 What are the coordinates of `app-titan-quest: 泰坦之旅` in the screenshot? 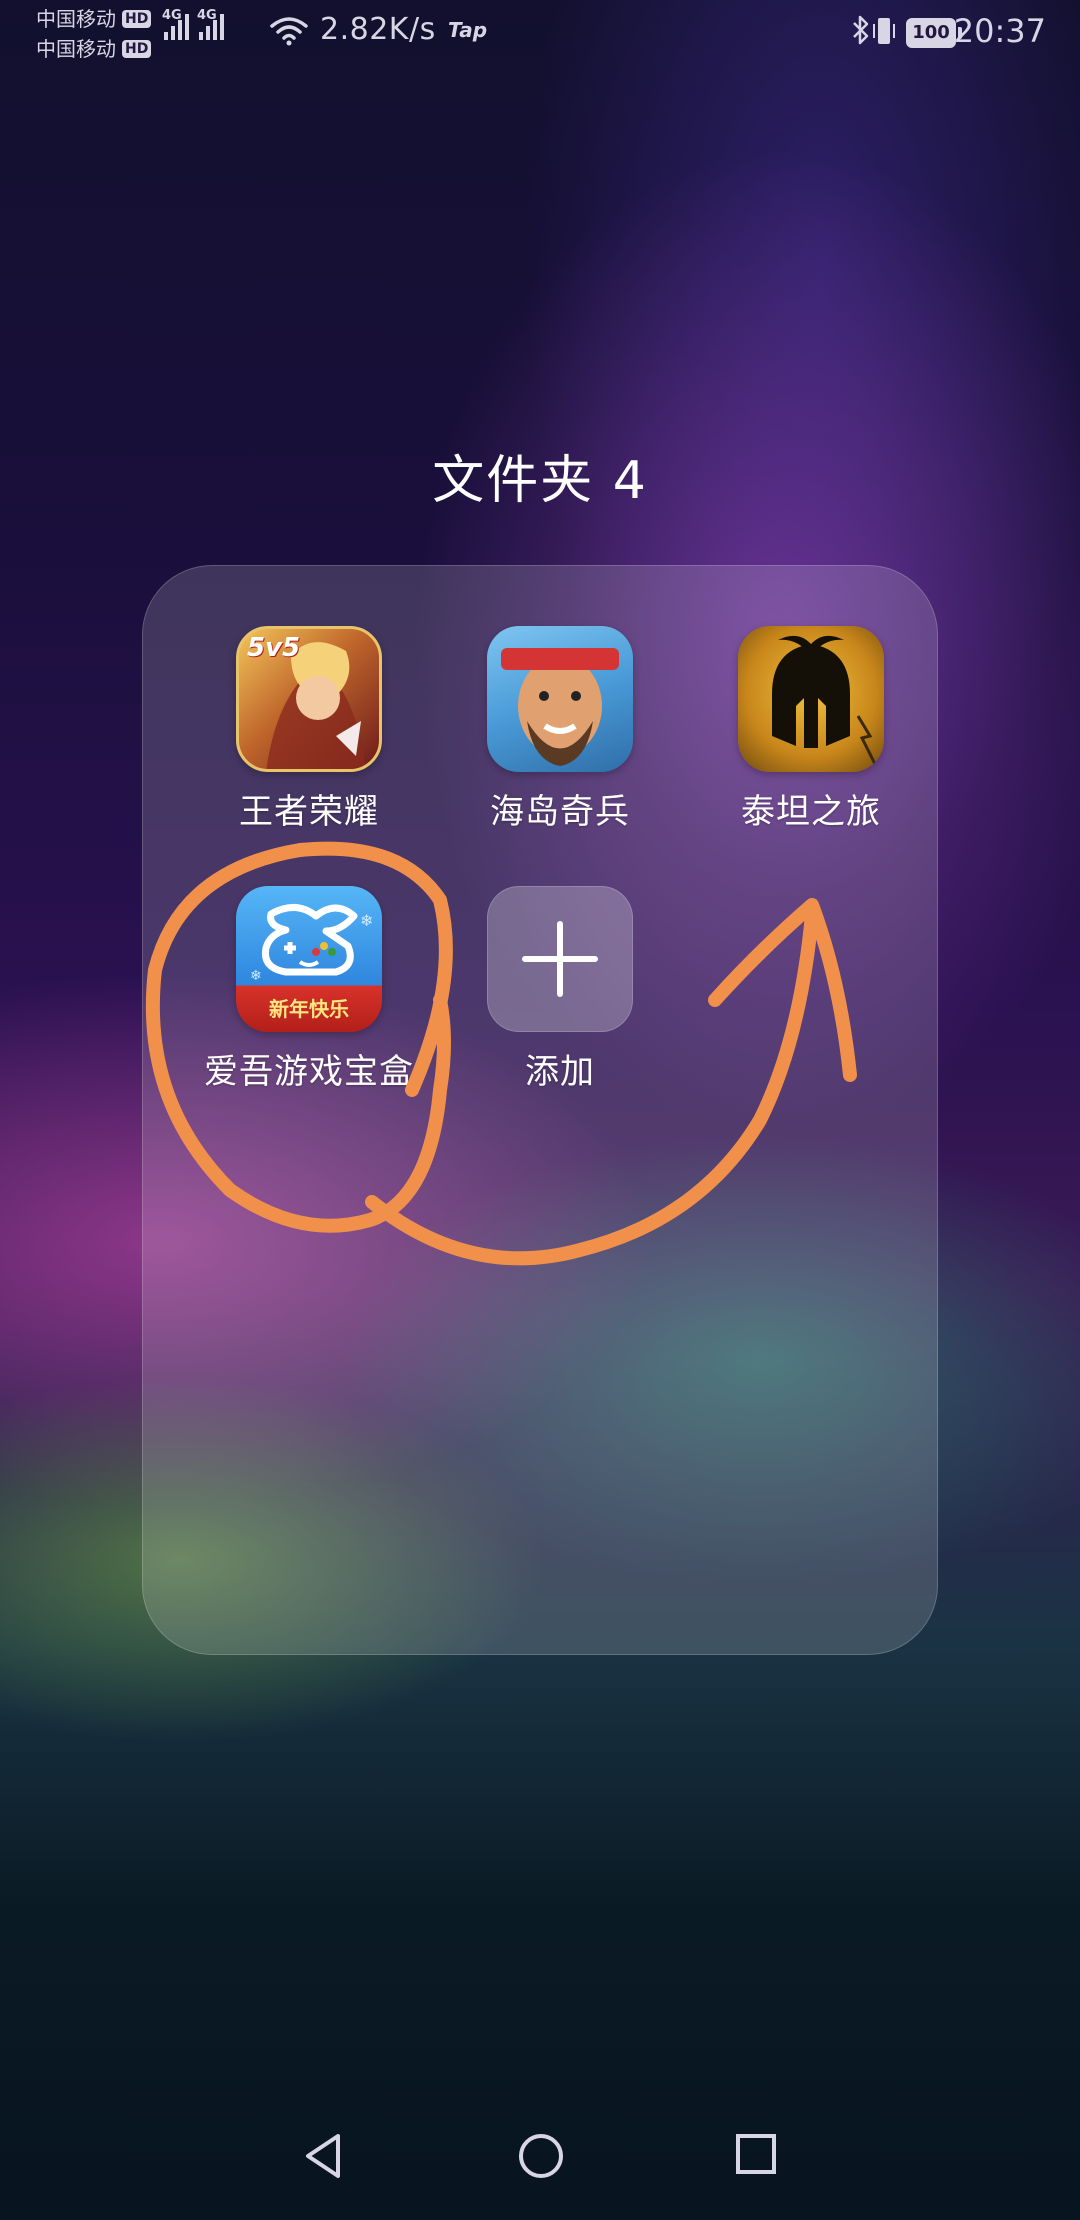 It's located at (811, 729).